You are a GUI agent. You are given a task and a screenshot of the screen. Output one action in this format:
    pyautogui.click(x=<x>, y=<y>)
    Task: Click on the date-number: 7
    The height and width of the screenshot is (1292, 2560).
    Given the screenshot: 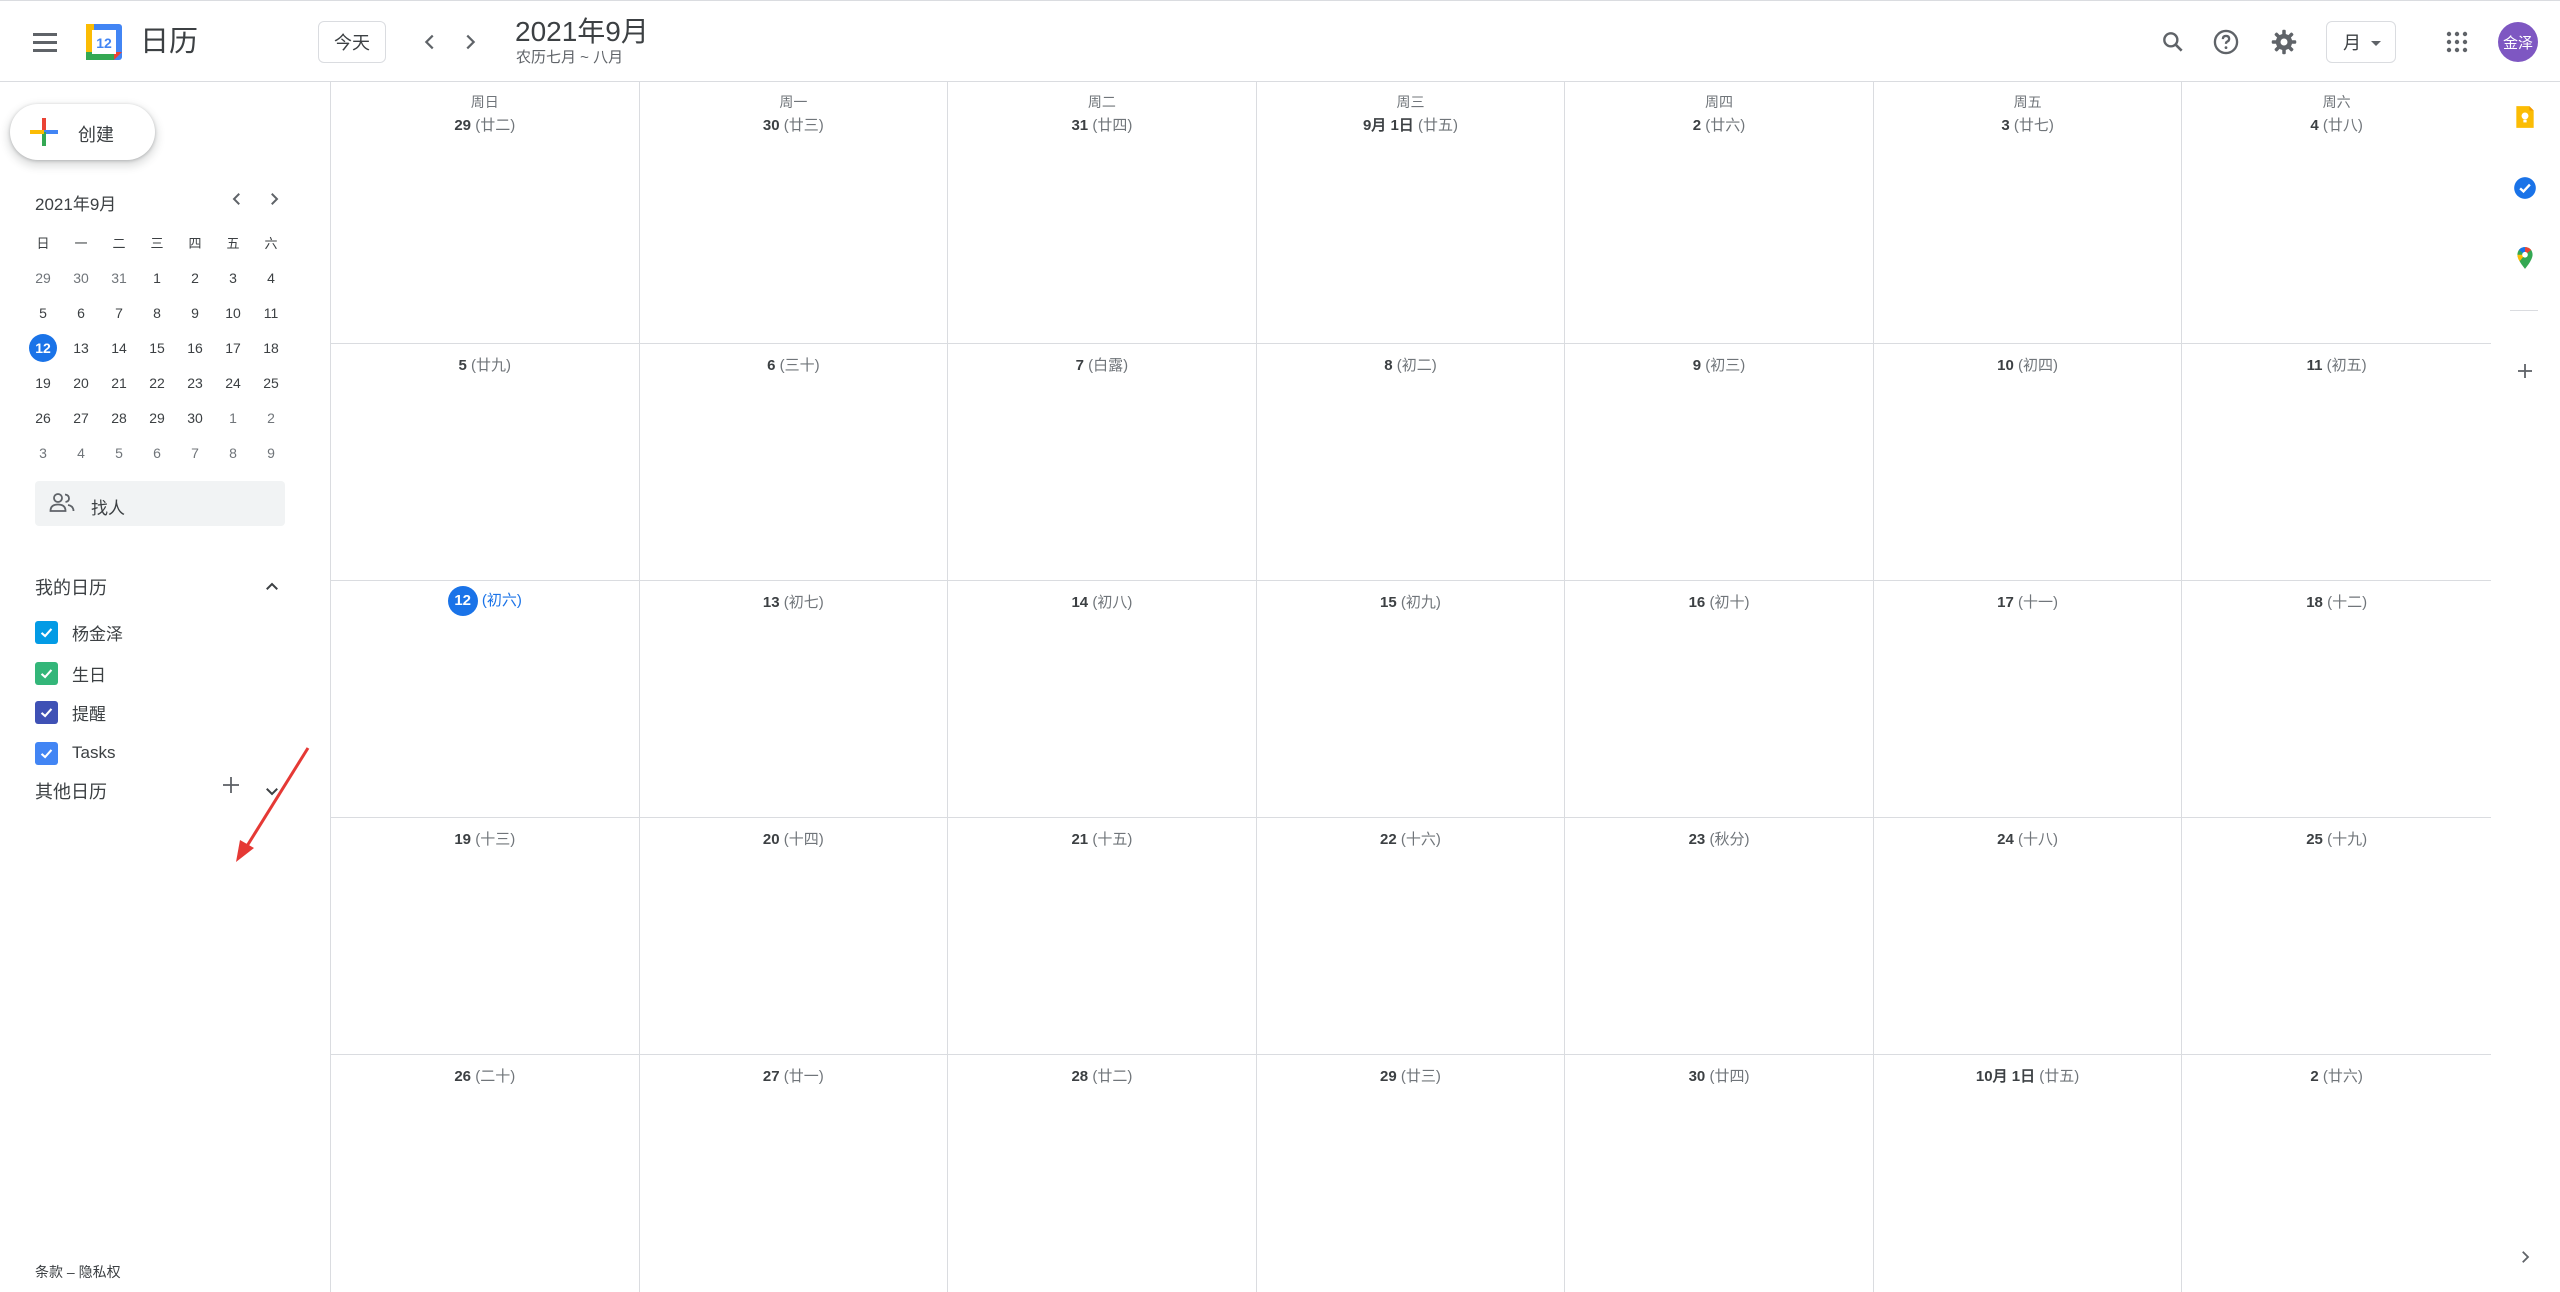 What is the action you would take?
    pyautogui.click(x=1080, y=365)
    